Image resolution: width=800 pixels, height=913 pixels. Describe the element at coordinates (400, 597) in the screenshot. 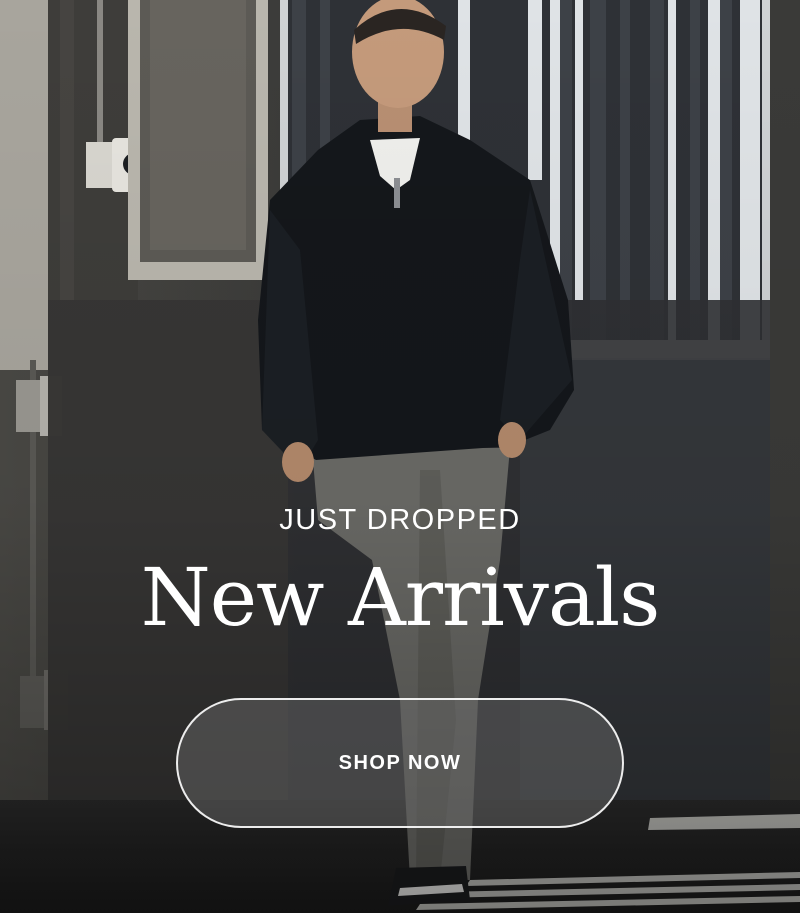

I see `hero-headline: New Arrivals` at that location.